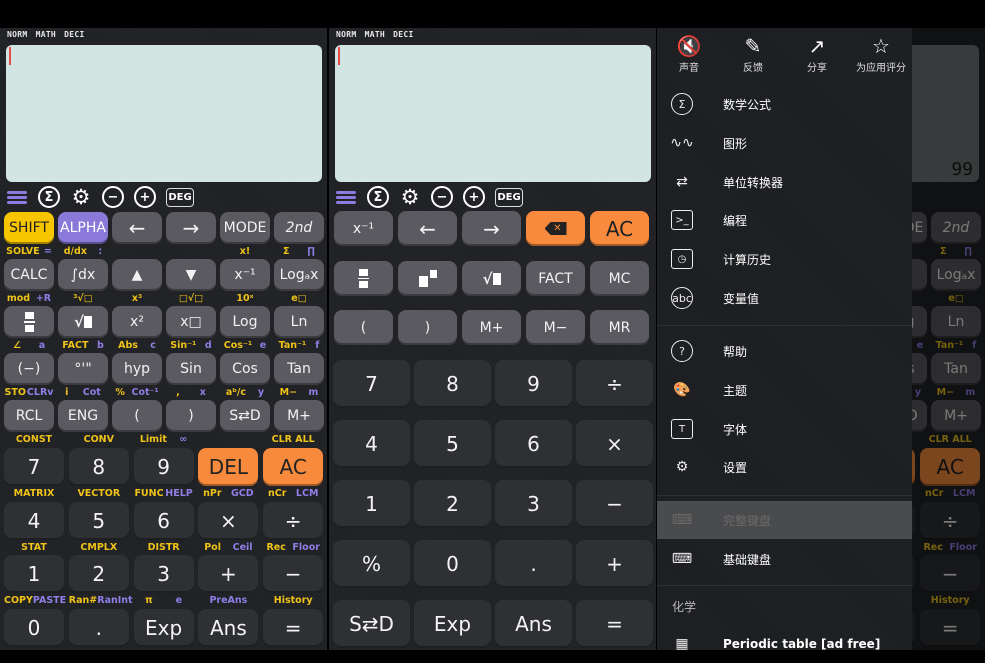 This screenshot has width=985, height=663. I want to click on key-sin-button: Sin, so click(191, 369).